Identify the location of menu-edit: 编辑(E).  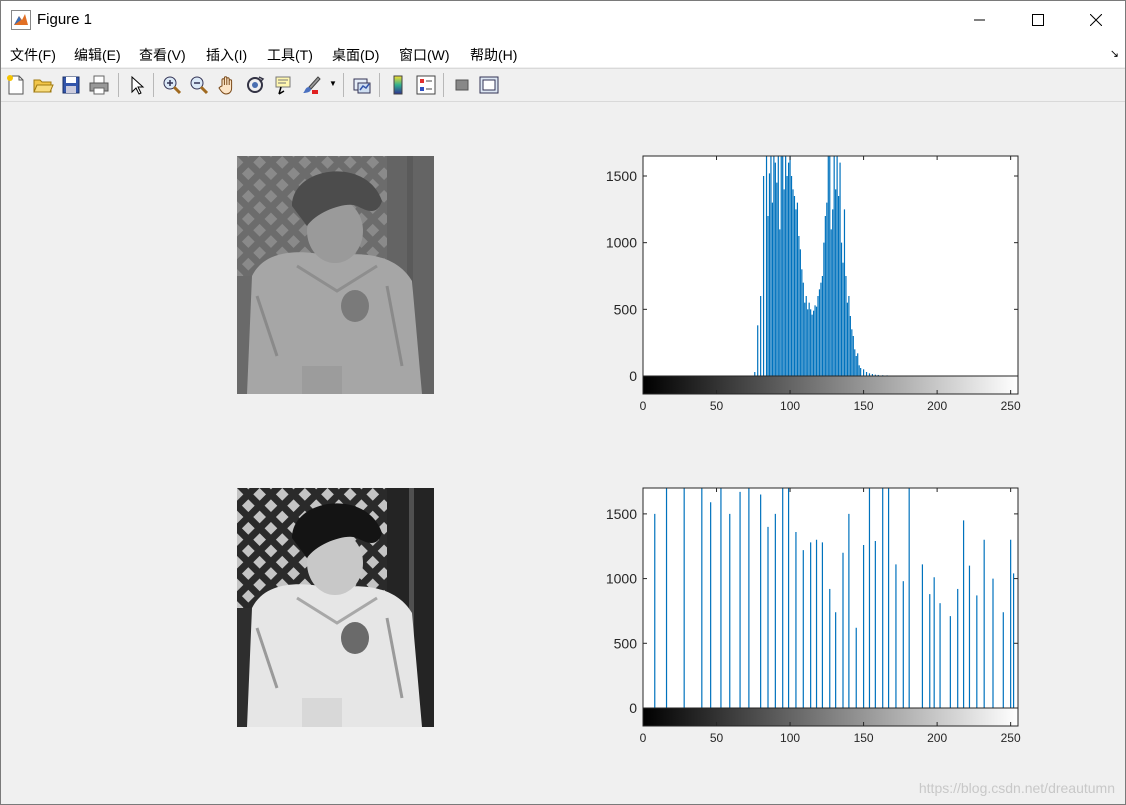
(97, 55).